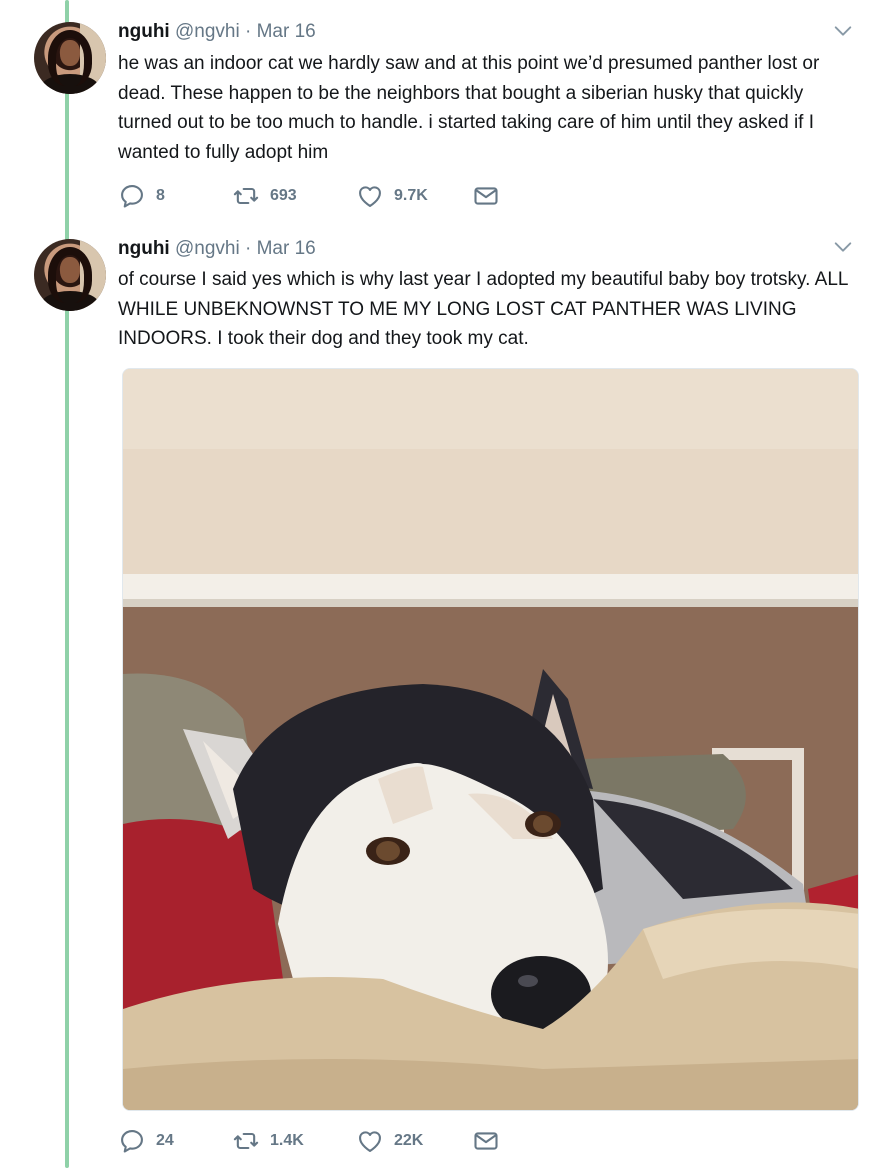 Image resolution: width=894 pixels, height=1168 pixels. I want to click on reply-count: 24, so click(165, 1140).